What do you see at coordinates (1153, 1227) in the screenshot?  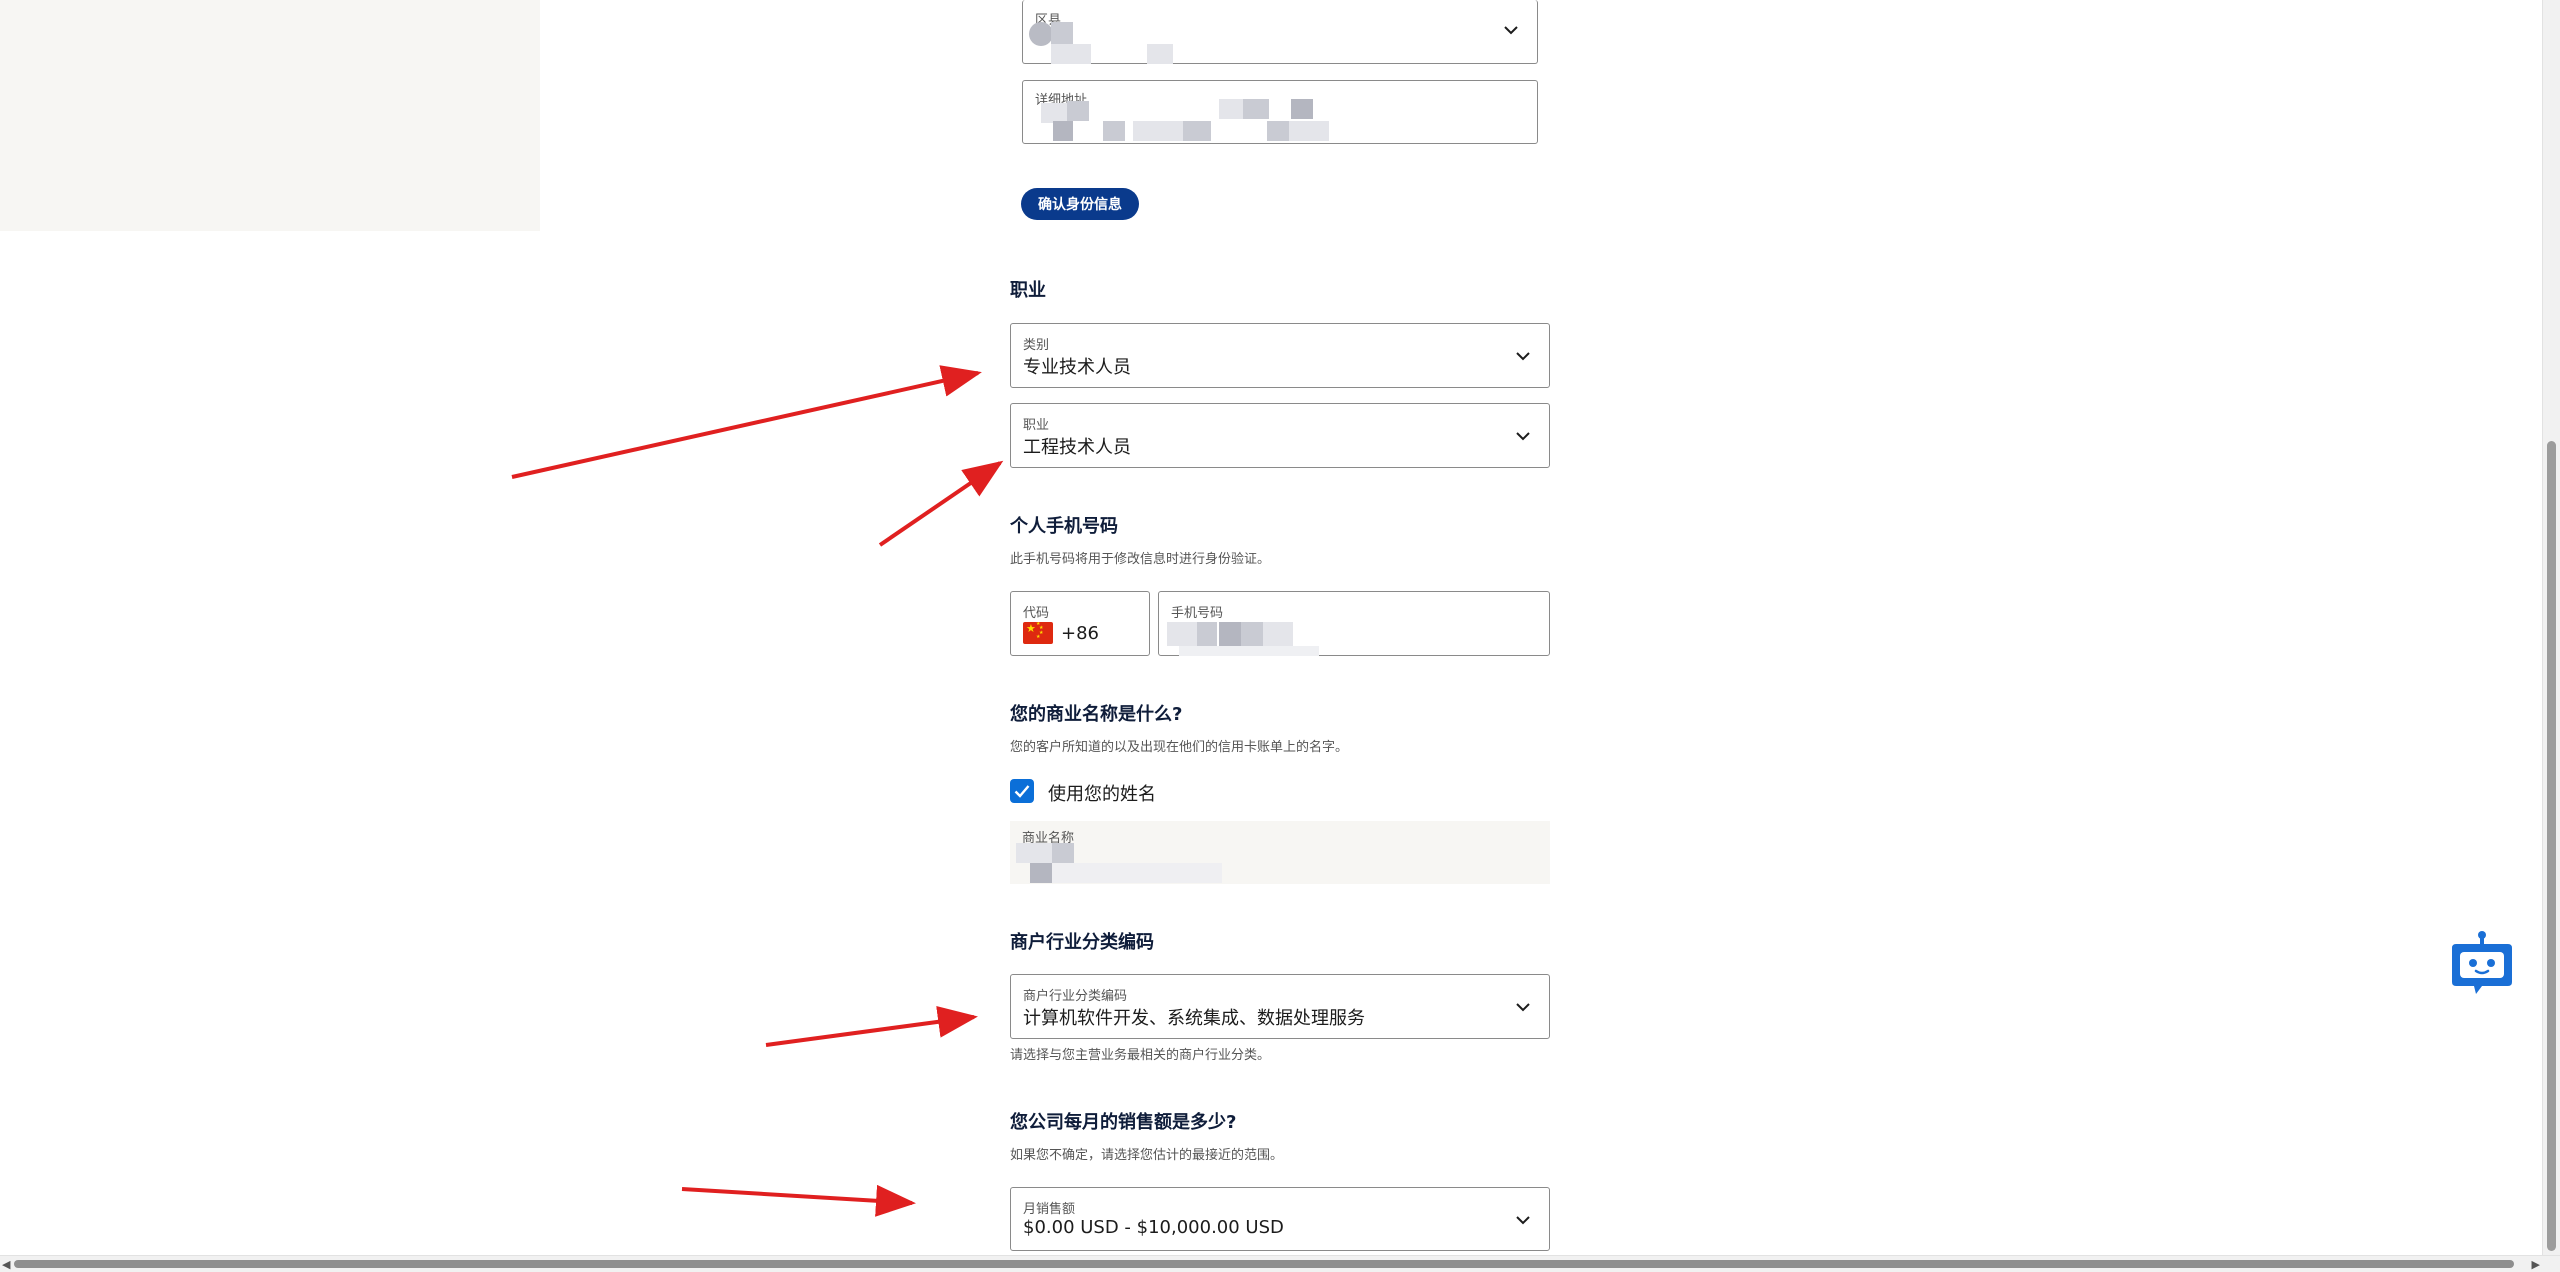 I see `monthly-sales-value: $0.00 USD - $10,000.00 USD` at bounding box center [1153, 1227].